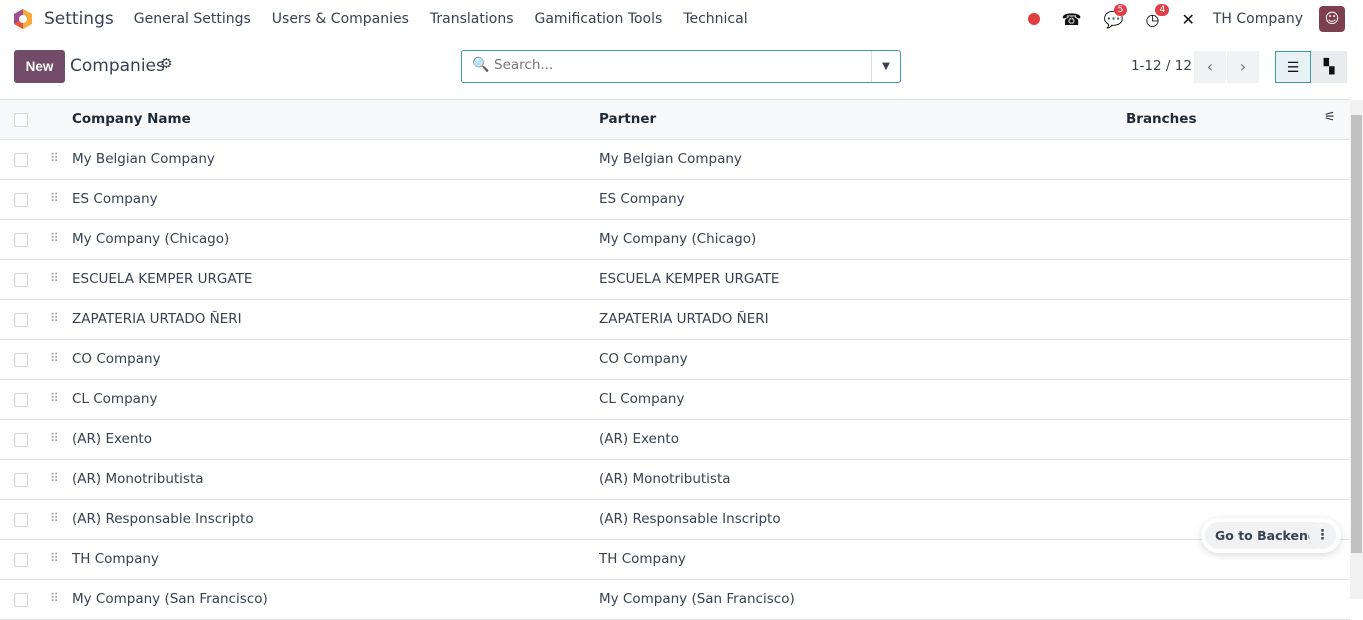 Image resolution: width=1363 pixels, height=620 pixels. Describe the element at coordinates (689, 279) in the screenshot. I see `partner-cell: ESCUELA KEMPER URGATE` at that location.